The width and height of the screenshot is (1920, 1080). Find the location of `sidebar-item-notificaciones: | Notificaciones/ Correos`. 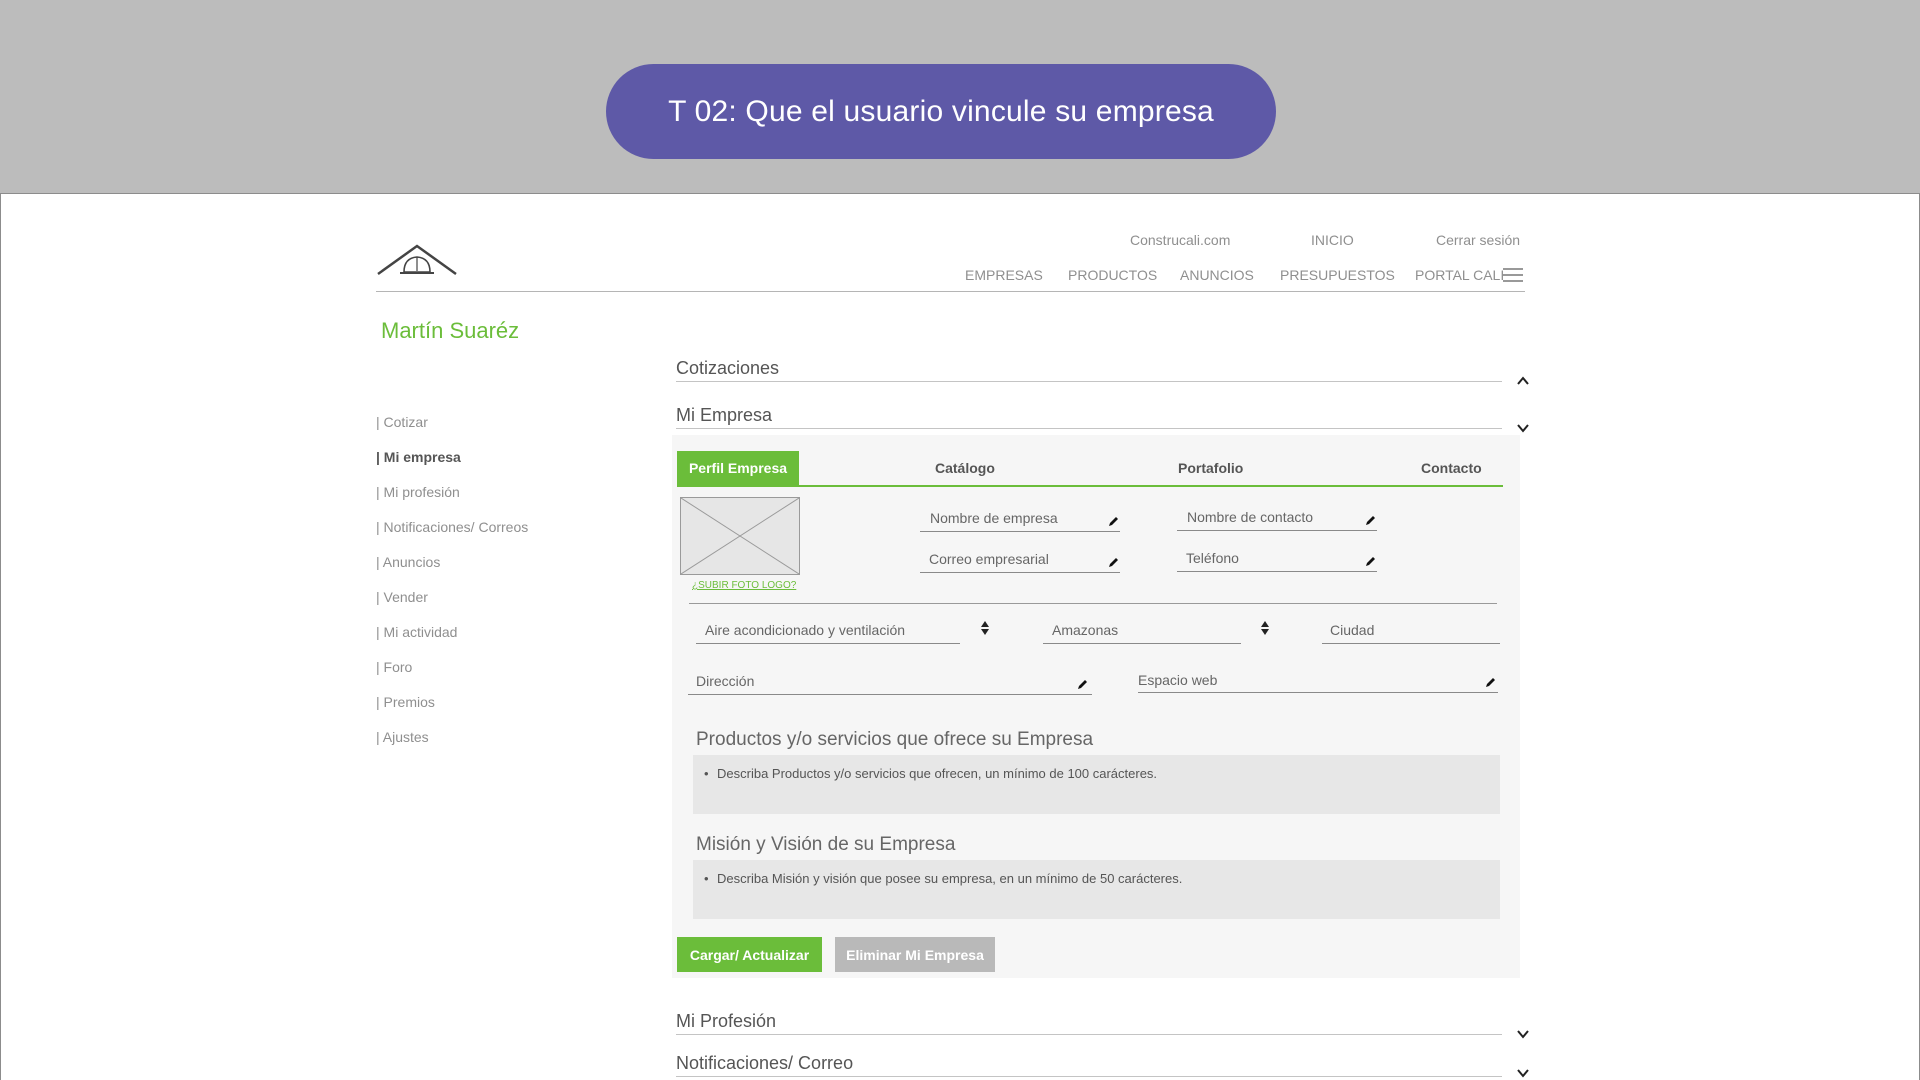

sidebar-item-notificaciones: | Notificaciones/ Correos is located at coordinates (452, 527).